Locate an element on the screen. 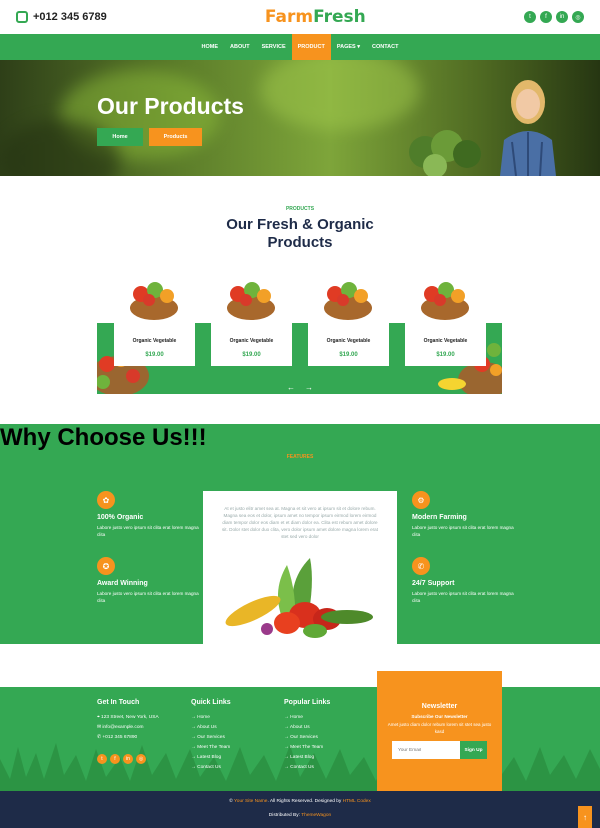 This screenshot has height=828, width=600. carousel-prev-button: ← is located at coordinates (291, 387).